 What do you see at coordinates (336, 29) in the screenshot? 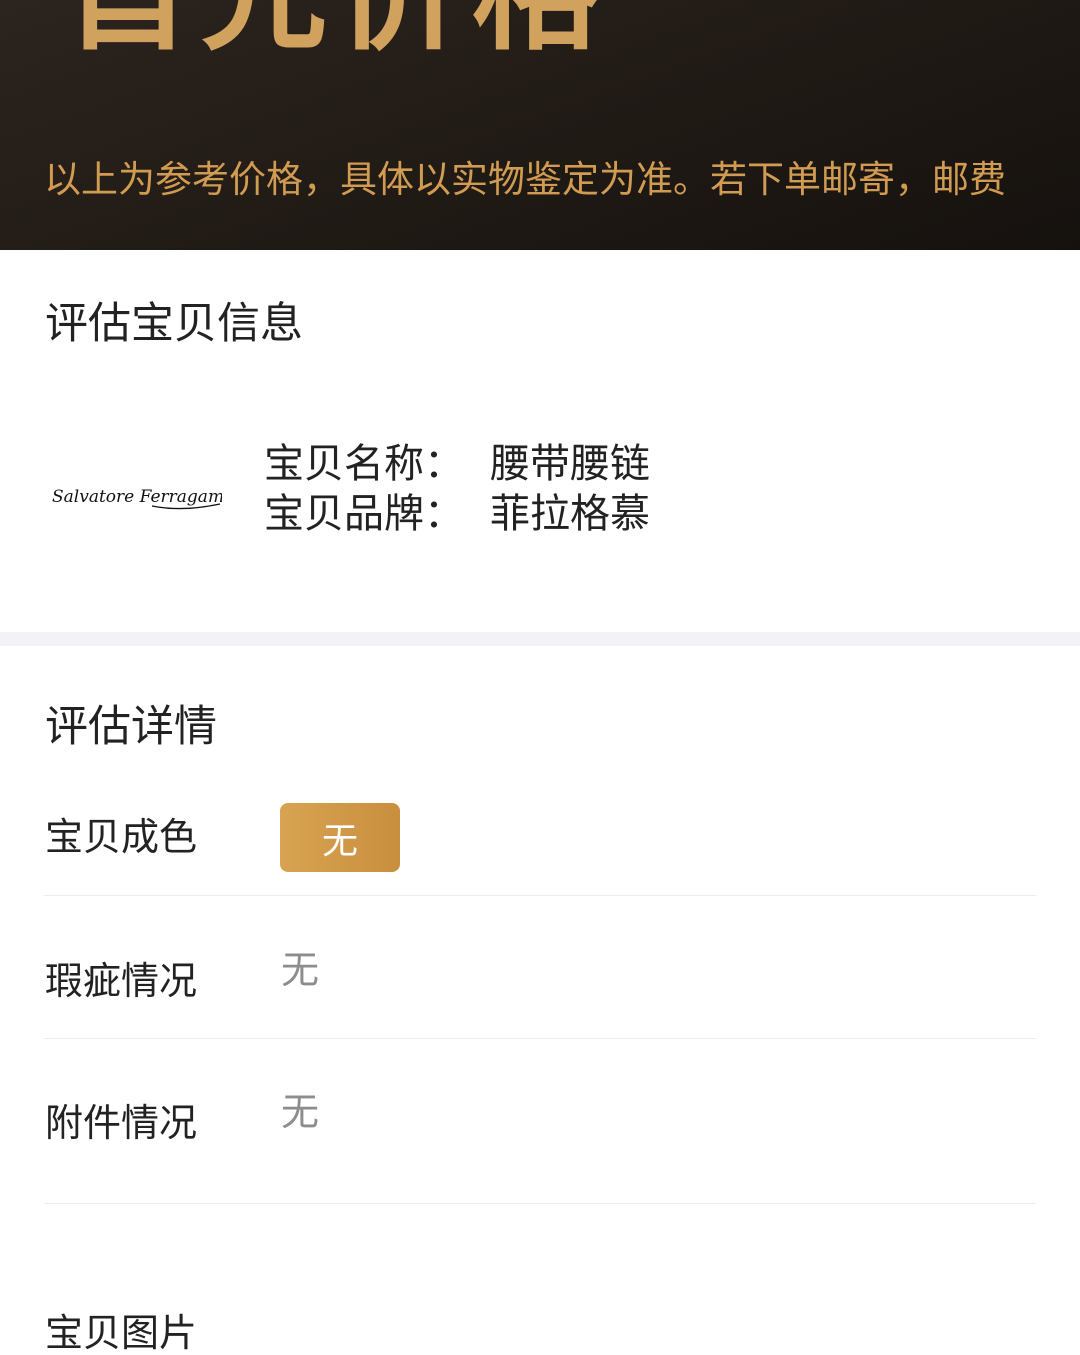
I see `banner-title: 首先价格` at bounding box center [336, 29].